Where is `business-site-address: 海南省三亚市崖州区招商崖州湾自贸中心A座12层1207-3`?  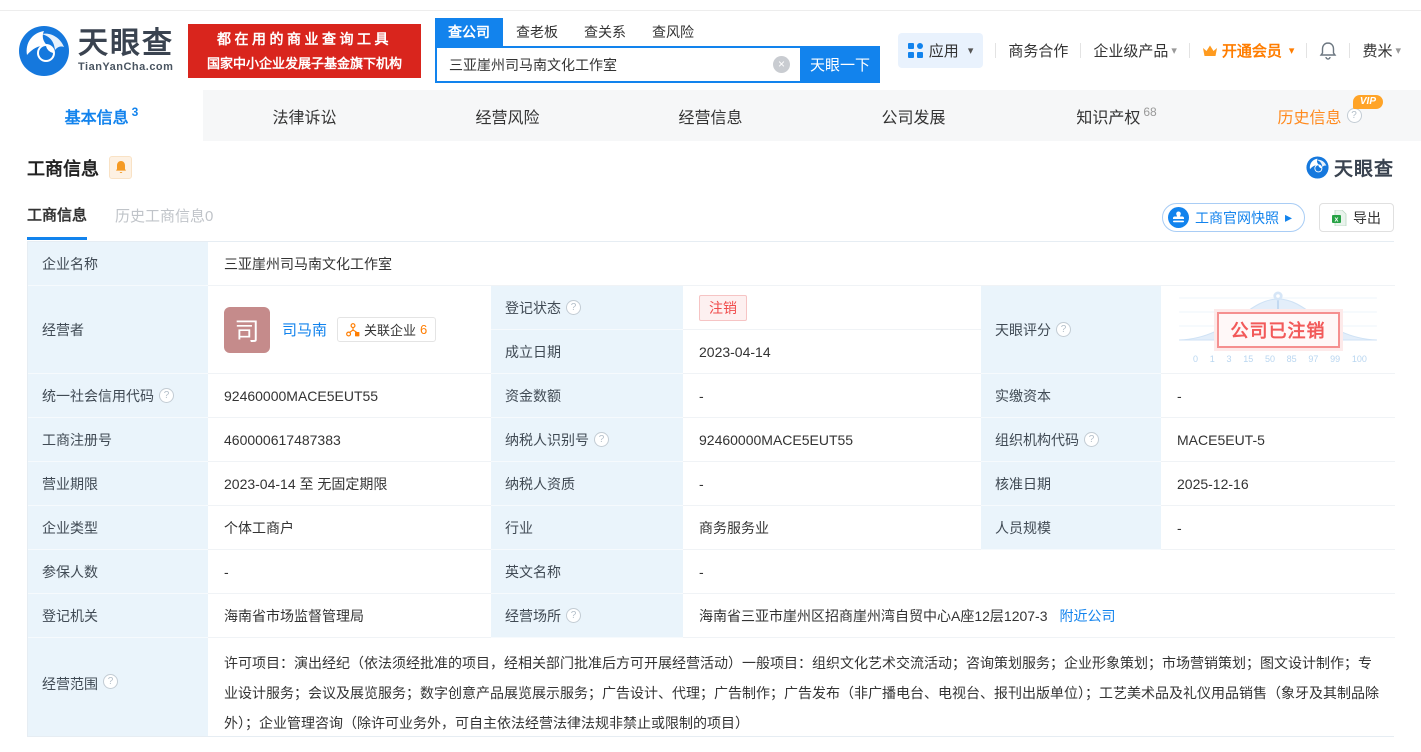 business-site-address: 海南省三亚市崖州区招商崖州湾自贸中心A座12层1207-3 is located at coordinates (873, 615).